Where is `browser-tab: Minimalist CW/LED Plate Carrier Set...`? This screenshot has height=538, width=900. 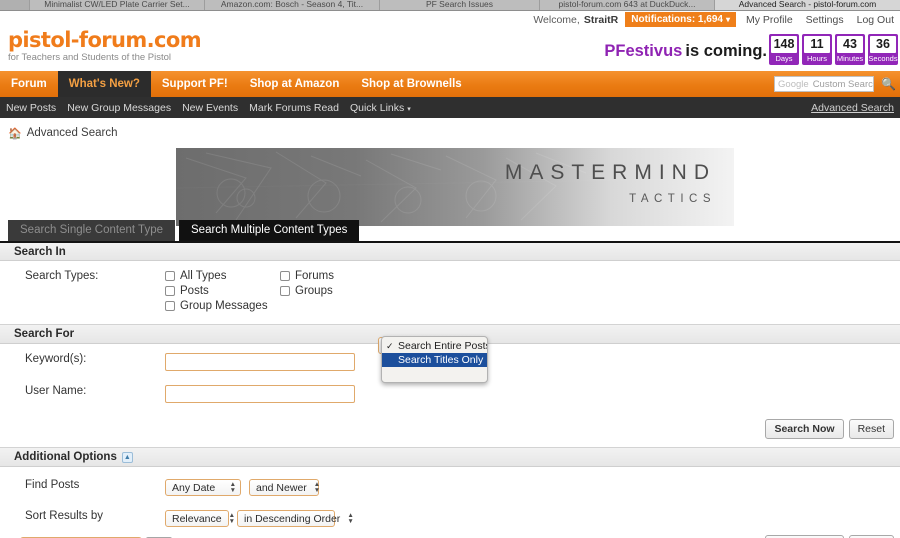 browser-tab: Minimalist CW/LED Plate Carrier Set... is located at coordinates (117, 5).